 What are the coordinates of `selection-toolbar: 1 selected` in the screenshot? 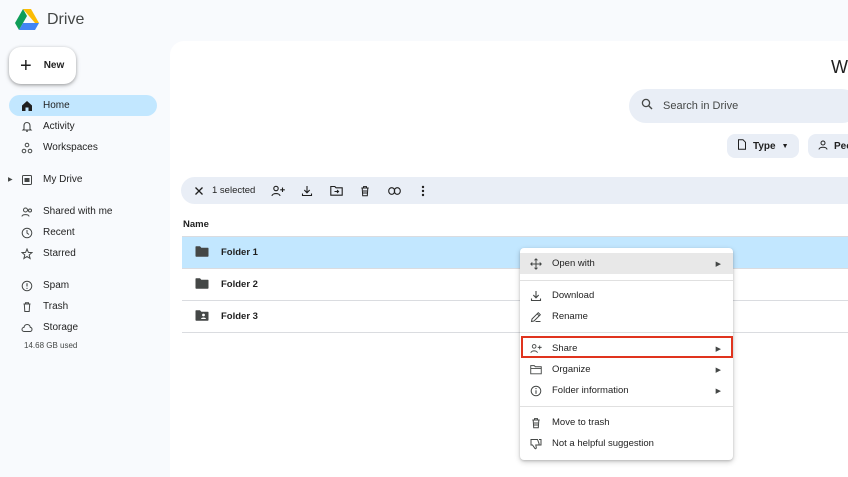 It's located at (514, 190).